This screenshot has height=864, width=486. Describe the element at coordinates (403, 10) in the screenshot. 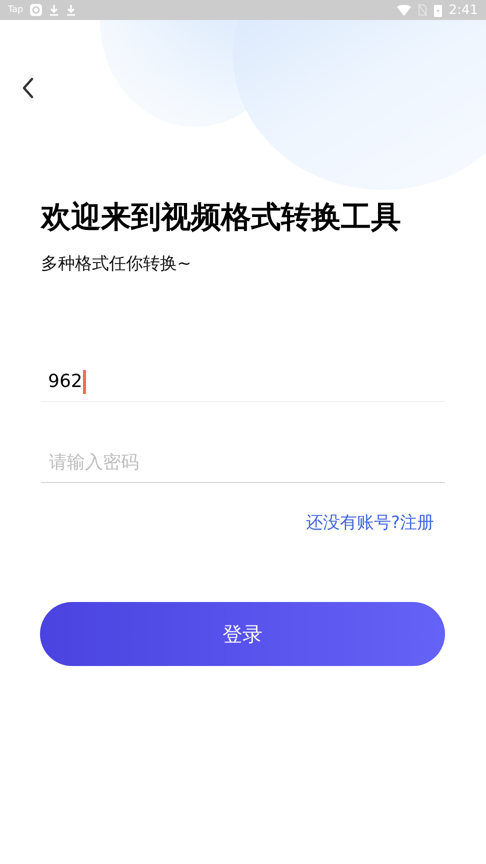

I see `wifi-icon` at that location.